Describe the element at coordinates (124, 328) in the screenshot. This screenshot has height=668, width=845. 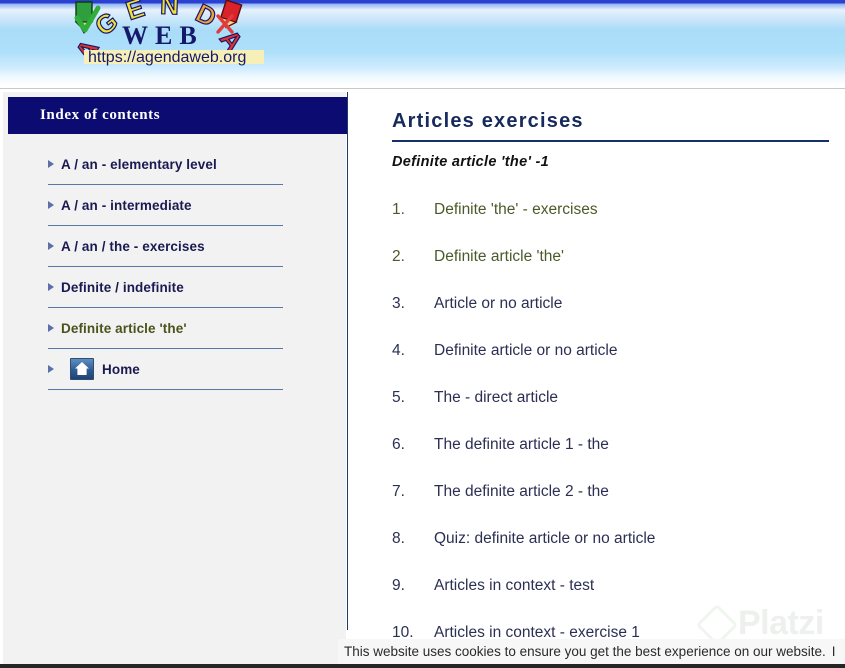
I see `sidebar-item-label: Definite article 'the'` at that location.